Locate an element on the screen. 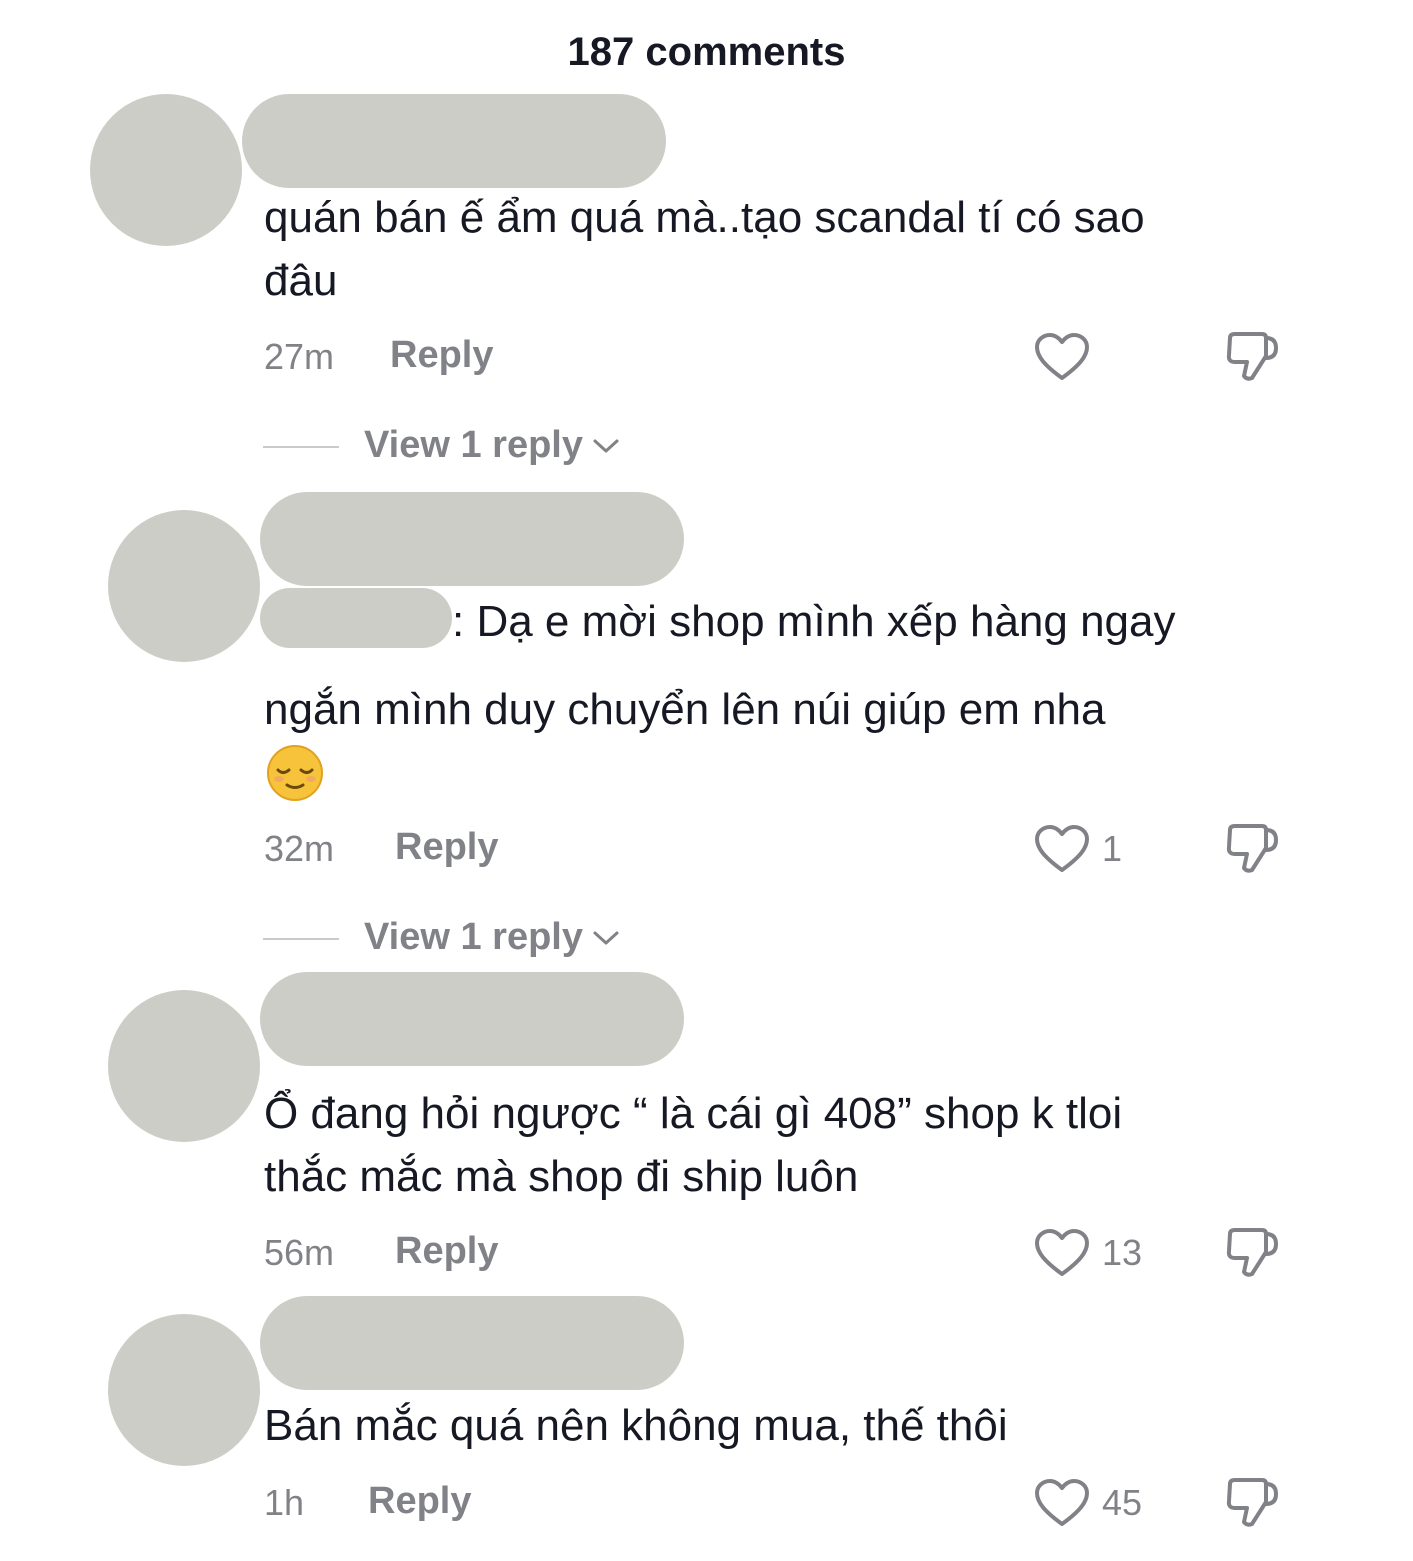 This screenshot has width=1413, height=1561. comment-text-line: : Dạ e mời shop mình xếp hàng ngay is located at coordinates (814, 621).